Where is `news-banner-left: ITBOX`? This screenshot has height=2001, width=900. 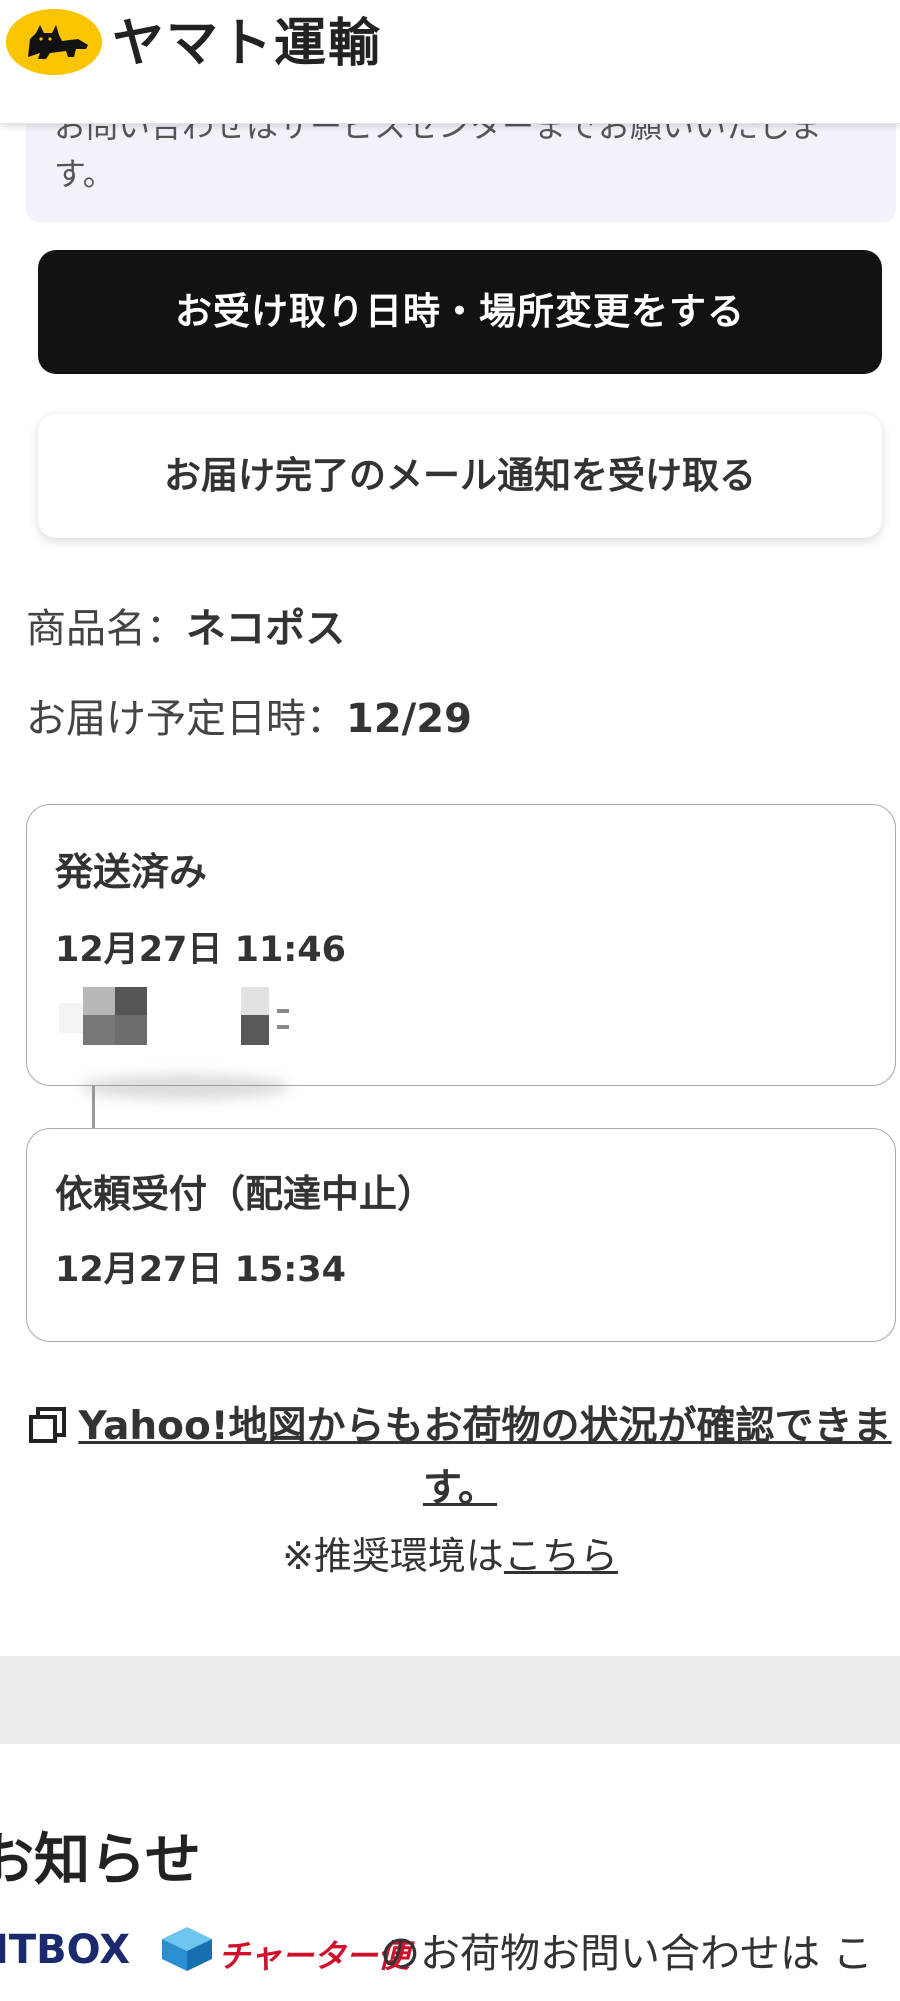 news-banner-left: ITBOX is located at coordinates (65, 1950).